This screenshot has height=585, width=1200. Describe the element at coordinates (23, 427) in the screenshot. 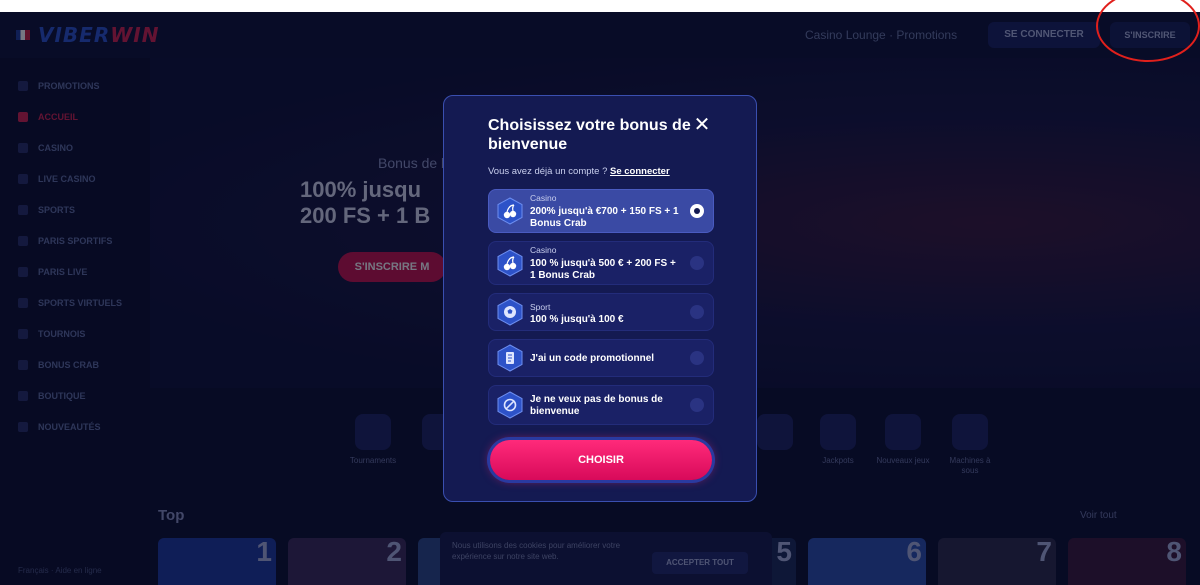

I see `new-icon` at that location.